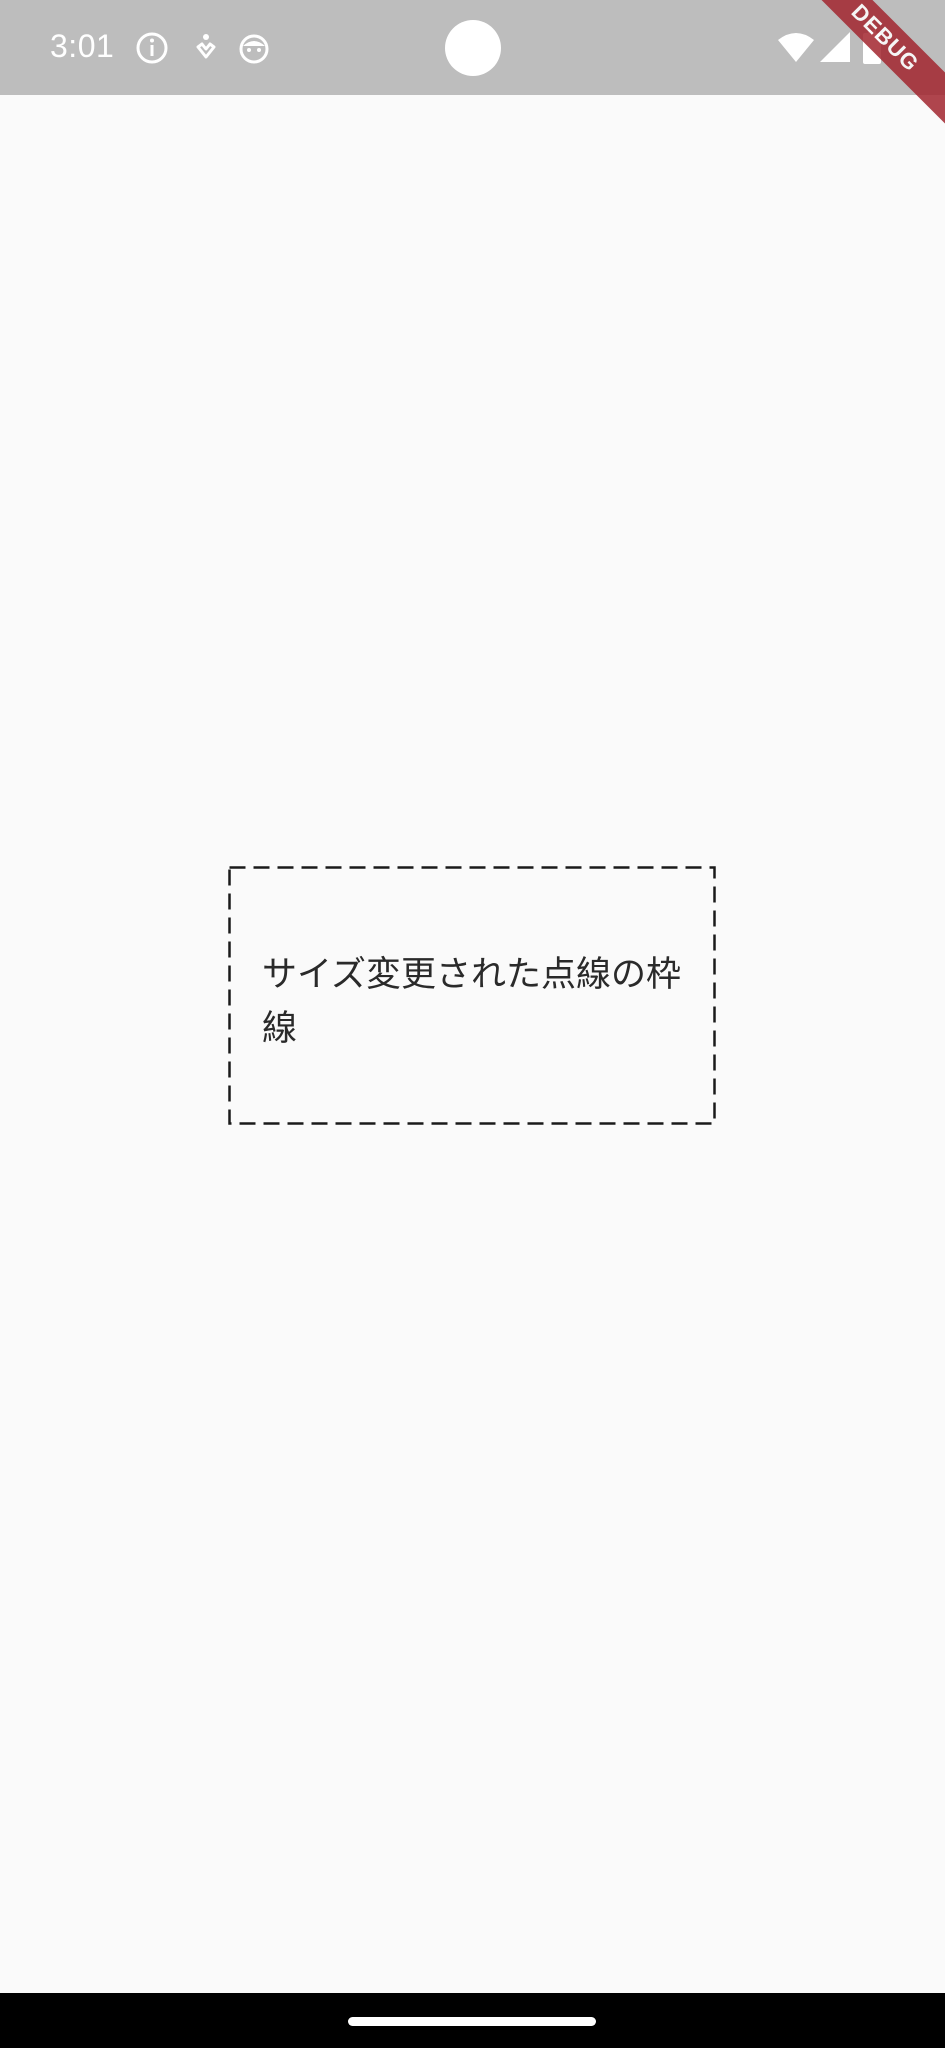 This screenshot has height=2048, width=945. I want to click on box-text: サイズ変更された点線の枠線, so click(471, 1002).